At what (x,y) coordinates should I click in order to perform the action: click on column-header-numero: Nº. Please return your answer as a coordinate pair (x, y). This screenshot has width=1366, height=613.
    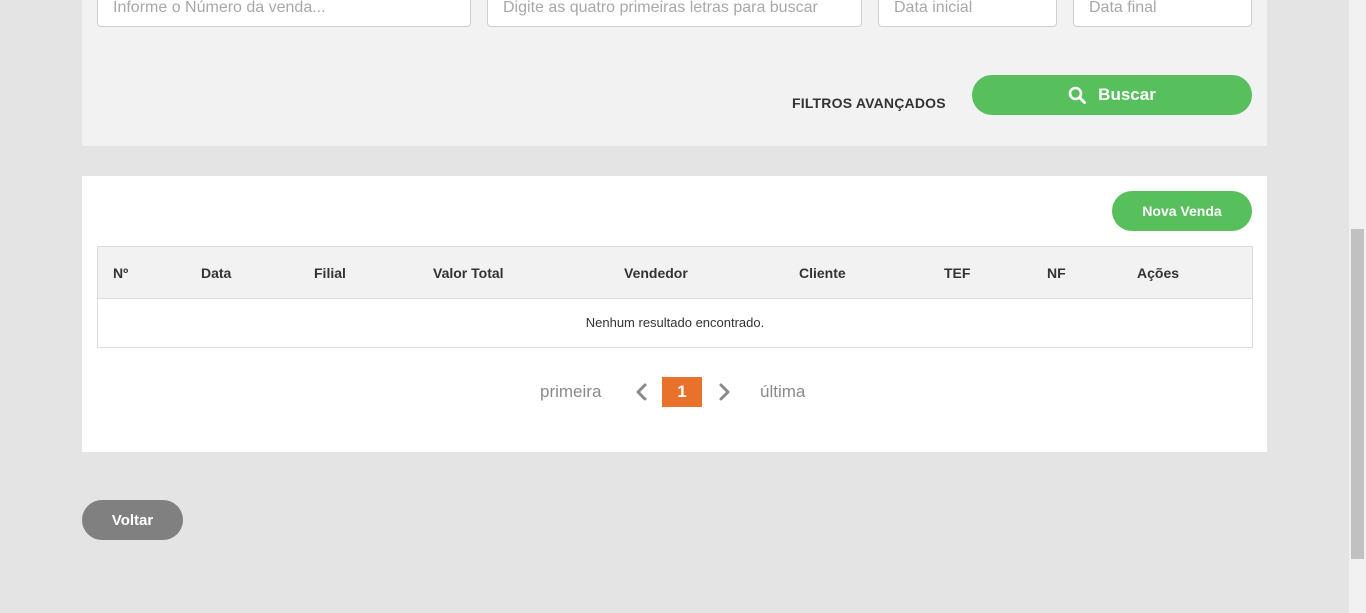
    Looking at the image, I should click on (121, 273).